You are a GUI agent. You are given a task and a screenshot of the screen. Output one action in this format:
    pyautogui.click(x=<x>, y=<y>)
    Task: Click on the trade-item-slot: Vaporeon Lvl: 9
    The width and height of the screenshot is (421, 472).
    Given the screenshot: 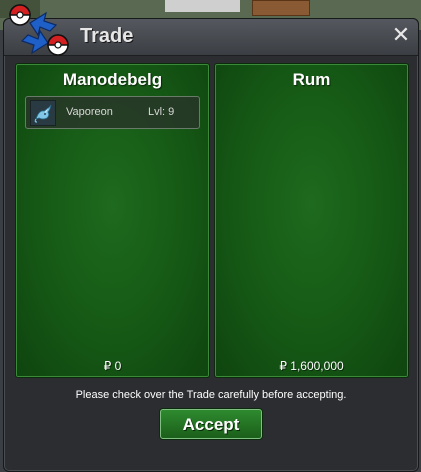 What is the action you would take?
    pyautogui.click(x=112, y=112)
    